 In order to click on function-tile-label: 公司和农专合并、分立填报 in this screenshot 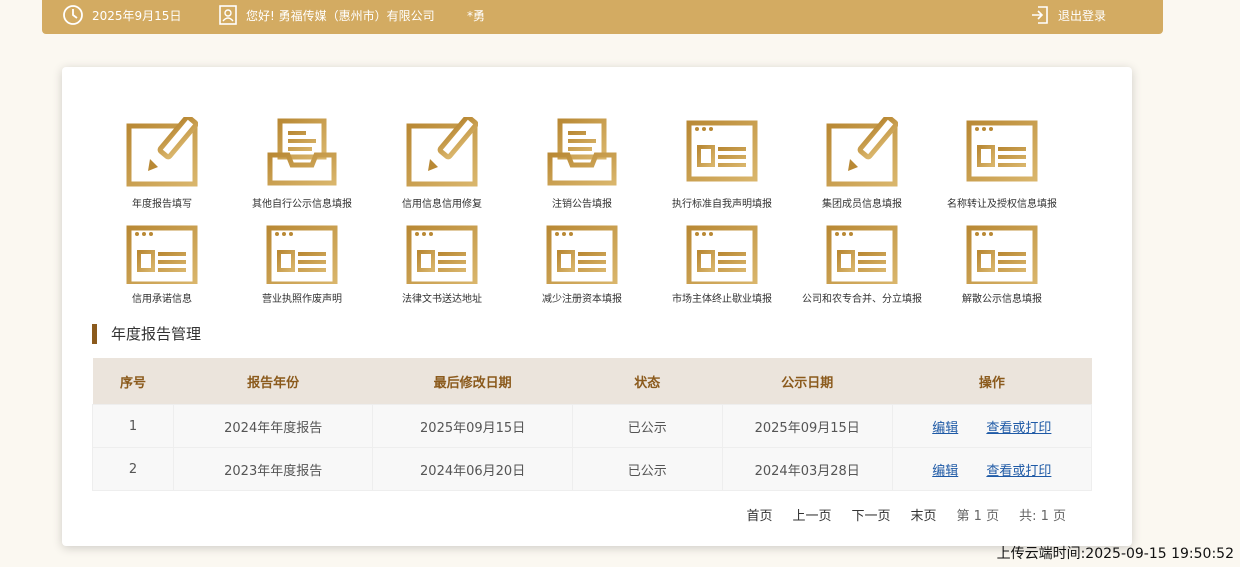, I will do `click(862, 299)`.